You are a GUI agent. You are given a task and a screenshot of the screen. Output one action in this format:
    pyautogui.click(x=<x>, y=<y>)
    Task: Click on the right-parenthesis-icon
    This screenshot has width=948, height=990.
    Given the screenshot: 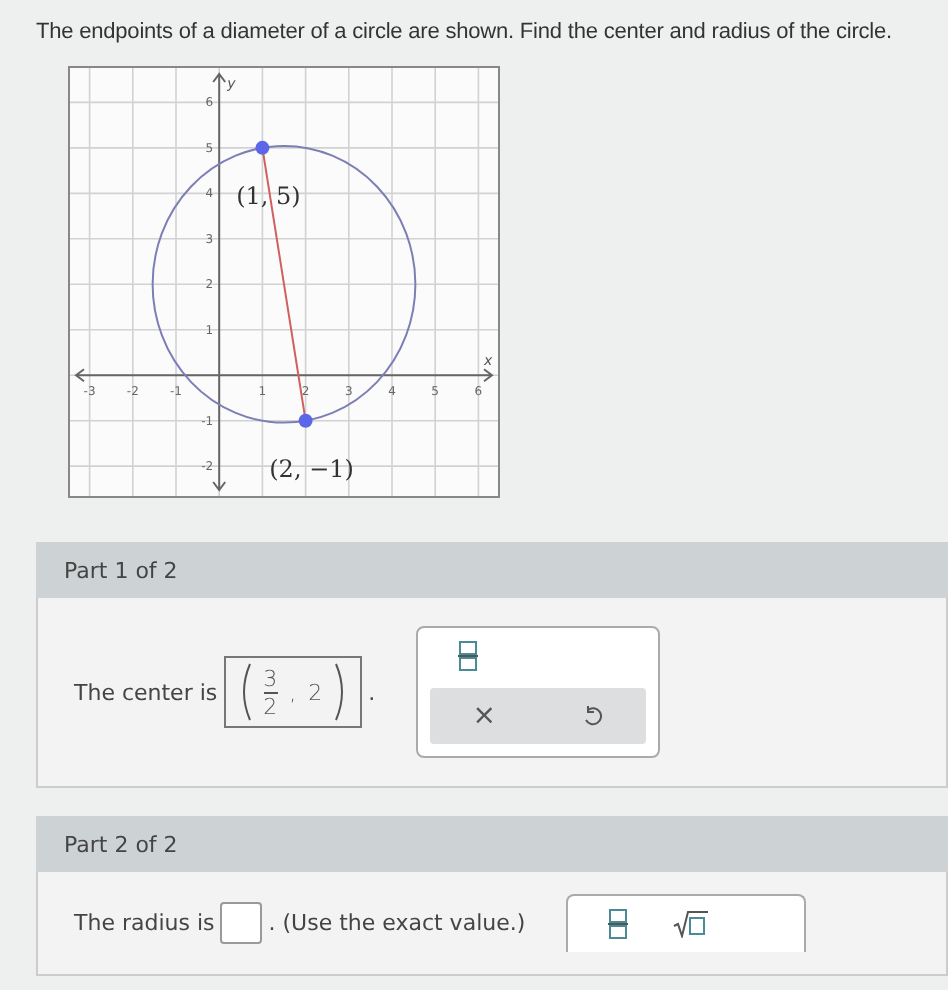 What is the action you would take?
    pyautogui.click(x=341, y=692)
    